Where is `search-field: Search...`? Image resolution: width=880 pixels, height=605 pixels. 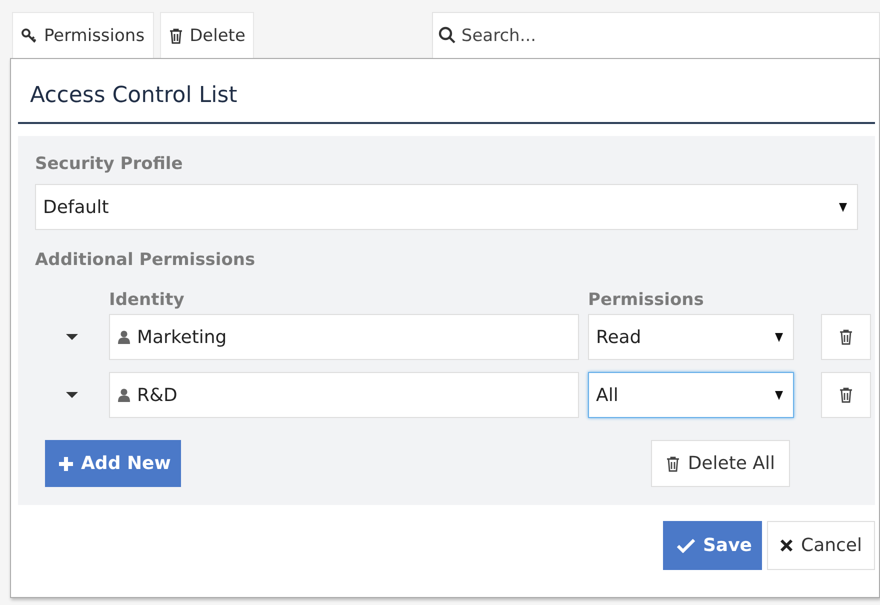 search-field: Search... is located at coordinates (656, 35).